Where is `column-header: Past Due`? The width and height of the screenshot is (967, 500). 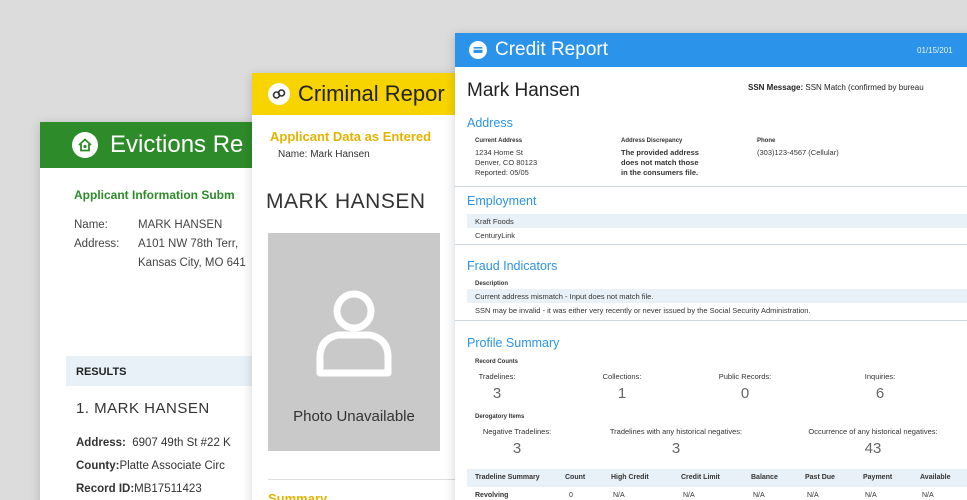
column-header: Past Due is located at coordinates (820, 477).